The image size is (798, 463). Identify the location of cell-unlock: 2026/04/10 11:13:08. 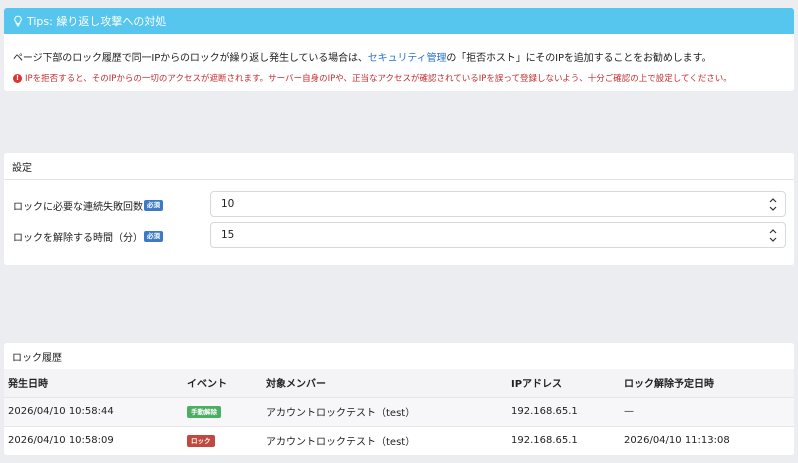
(677, 441).